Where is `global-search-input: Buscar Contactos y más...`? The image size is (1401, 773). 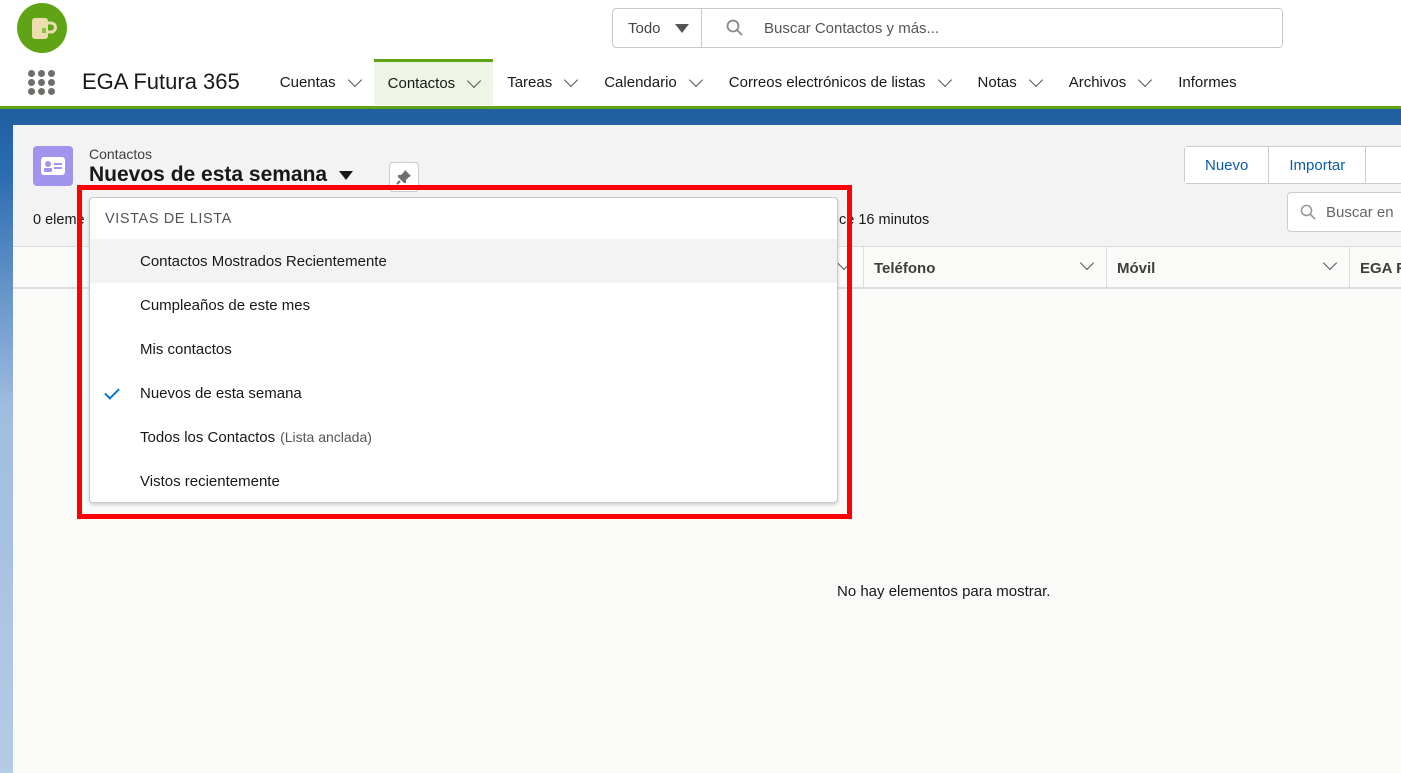
global-search-input: Buscar Contactos y más... is located at coordinates (992, 28).